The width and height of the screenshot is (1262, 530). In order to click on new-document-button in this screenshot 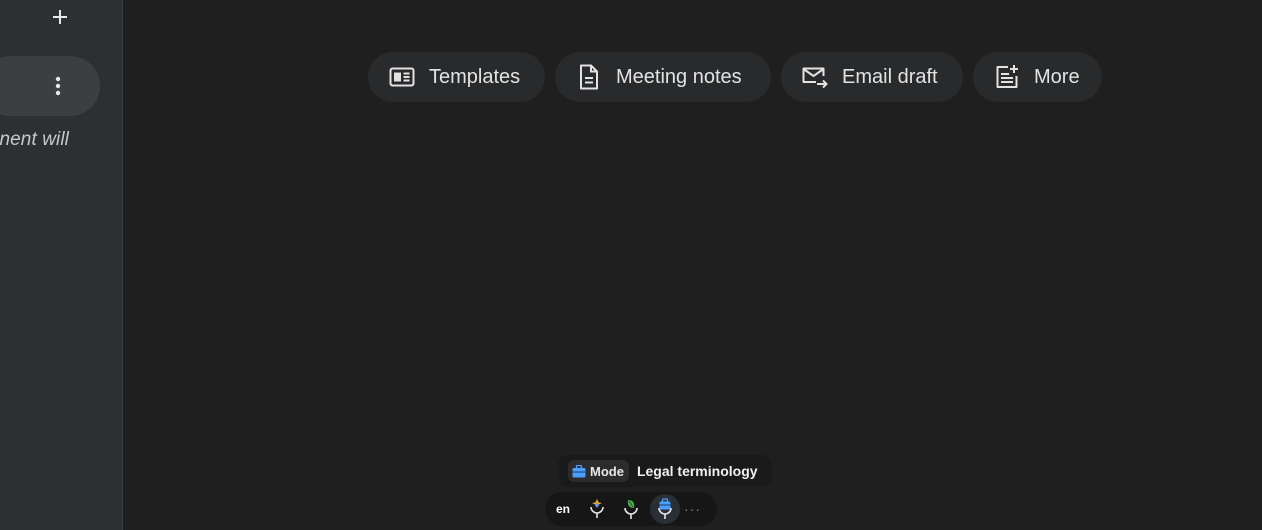, I will do `click(60, 17)`.